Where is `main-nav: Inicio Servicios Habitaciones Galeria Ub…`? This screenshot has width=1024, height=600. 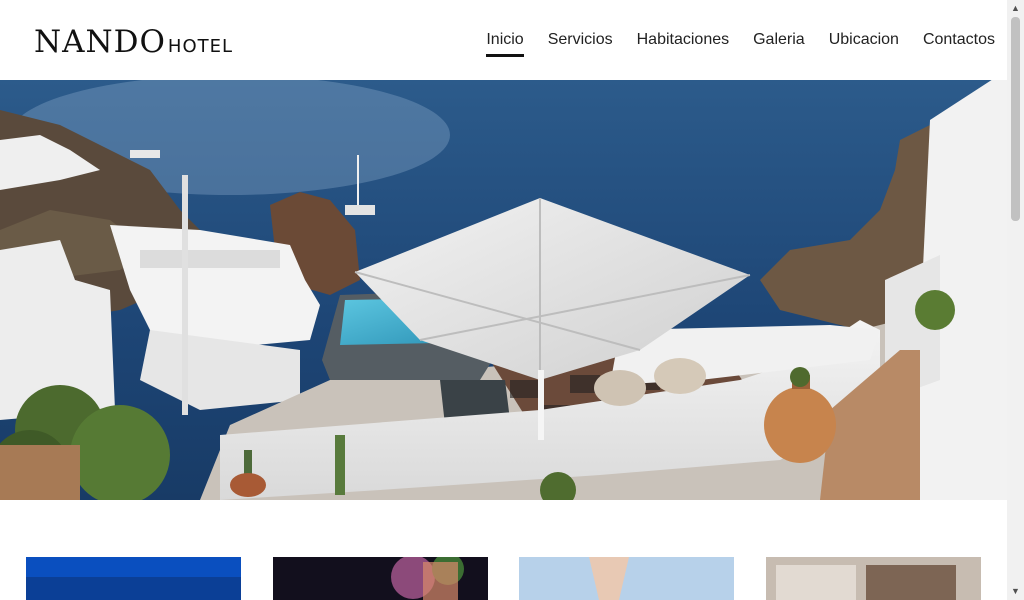
main-nav: Inicio Servicios Habitaciones Galeria Ub… is located at coordinates (740, 43).